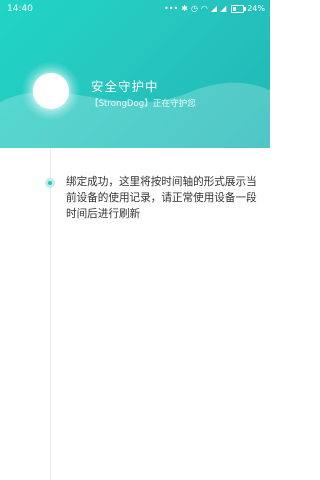 The height and width of the screenshot is (480, 320). Describe the element at coordinates (20, 9) in the screenshot. I see `status-time: 14:40` at that location.